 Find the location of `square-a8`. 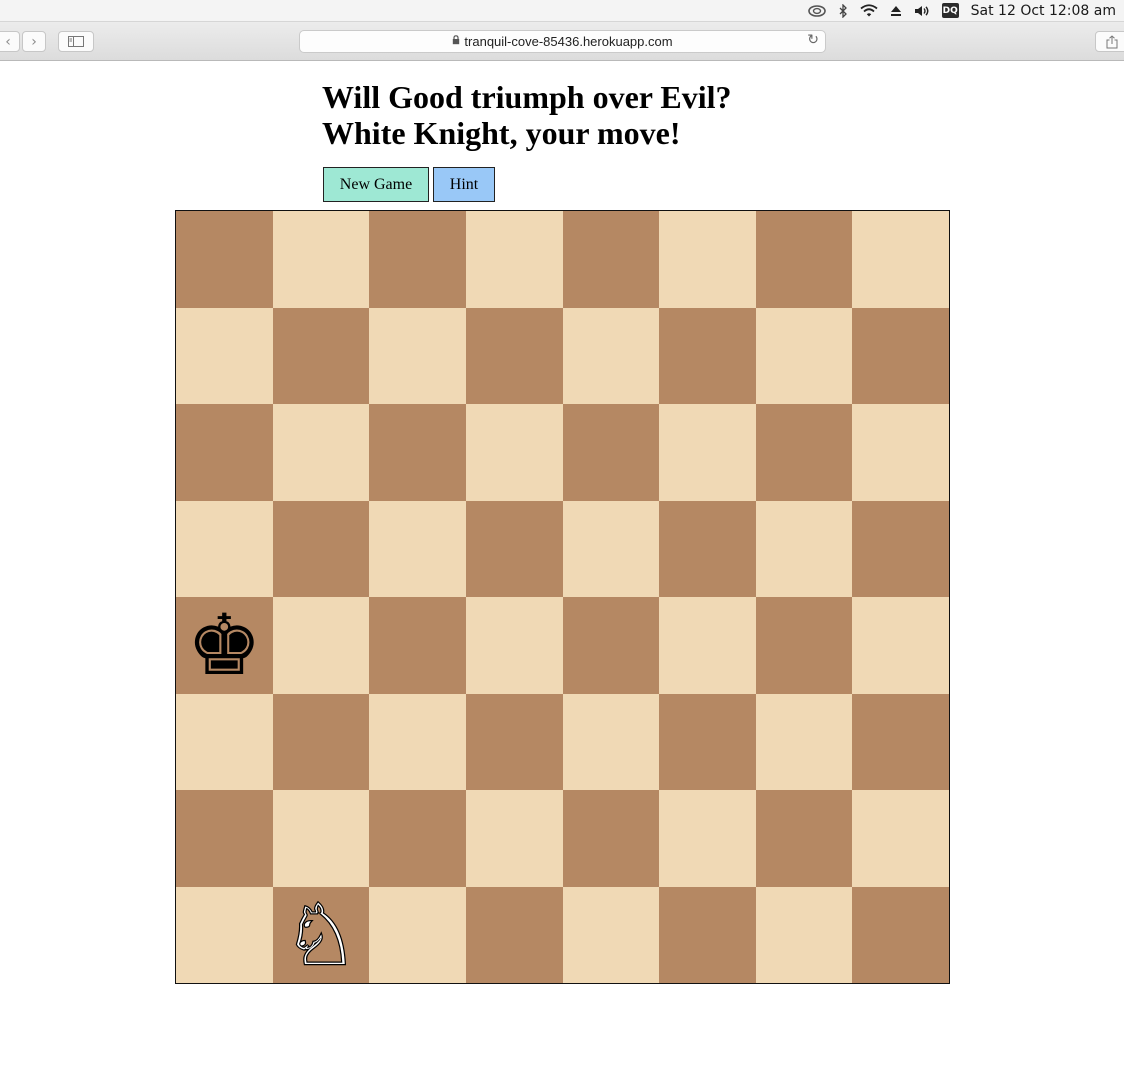

square-a8 is located at coordinates (224, 259).